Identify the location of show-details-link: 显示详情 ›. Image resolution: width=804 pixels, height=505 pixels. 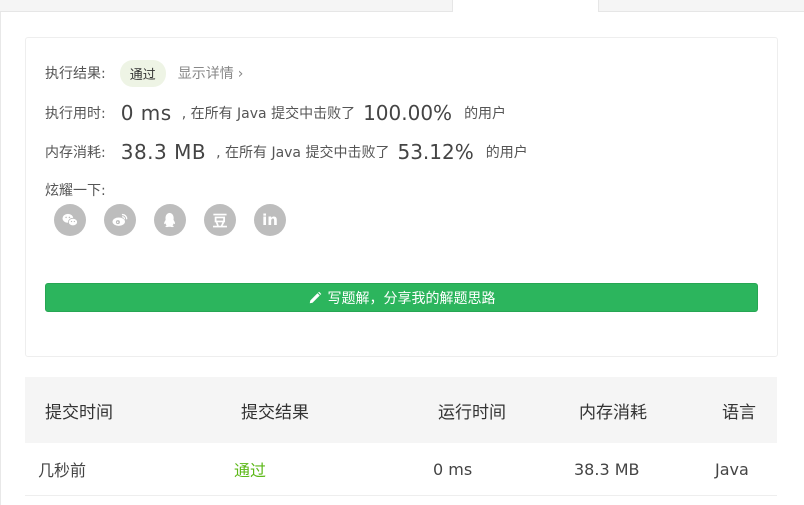
(211, 73).